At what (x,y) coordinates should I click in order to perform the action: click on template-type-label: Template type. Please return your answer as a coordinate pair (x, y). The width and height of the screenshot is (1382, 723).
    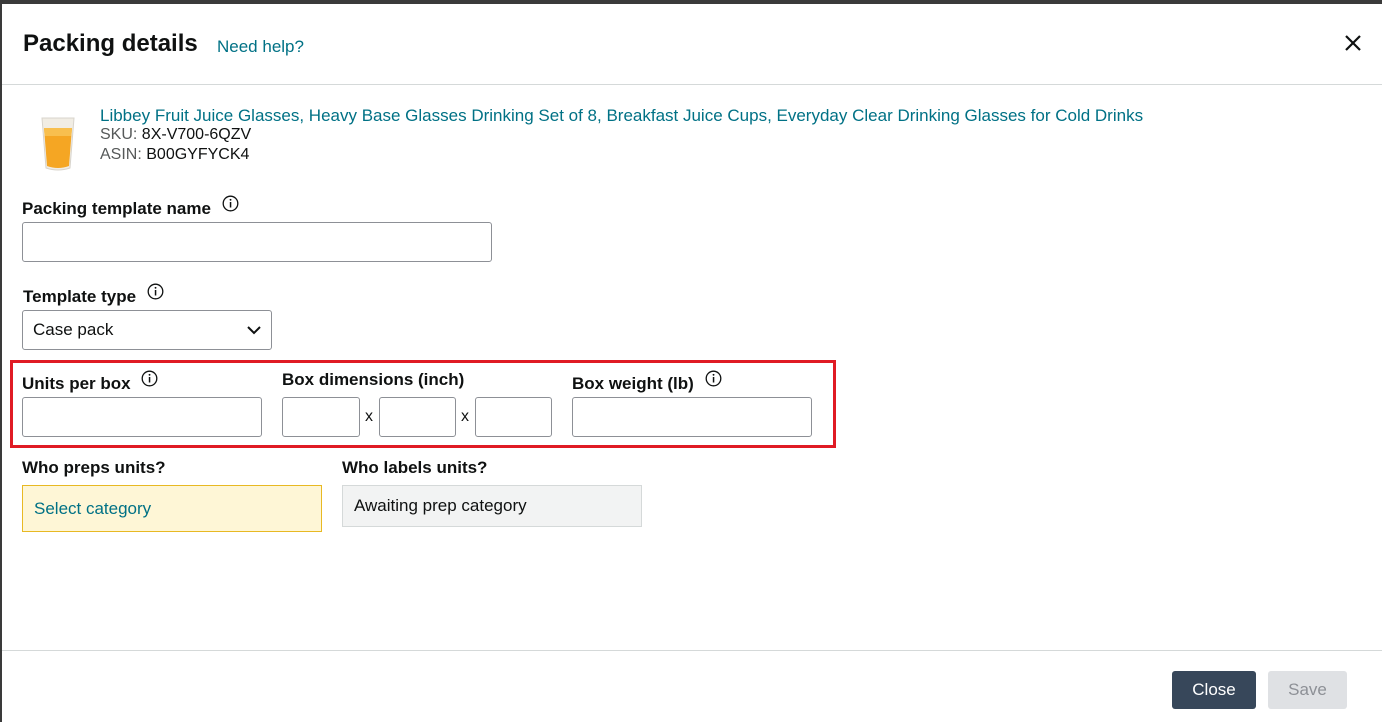
    Looking at the image, I should click on (93, 295).